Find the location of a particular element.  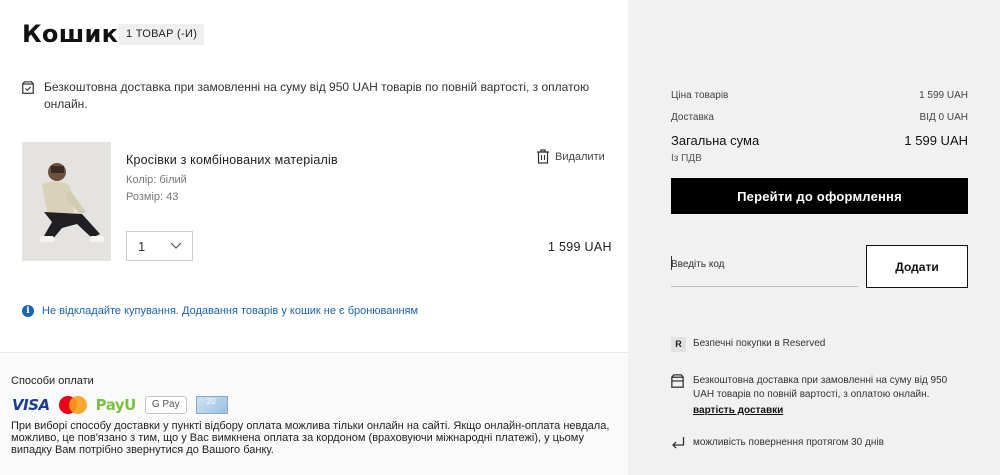

promo-code-input is located at coordinates (764, 268).